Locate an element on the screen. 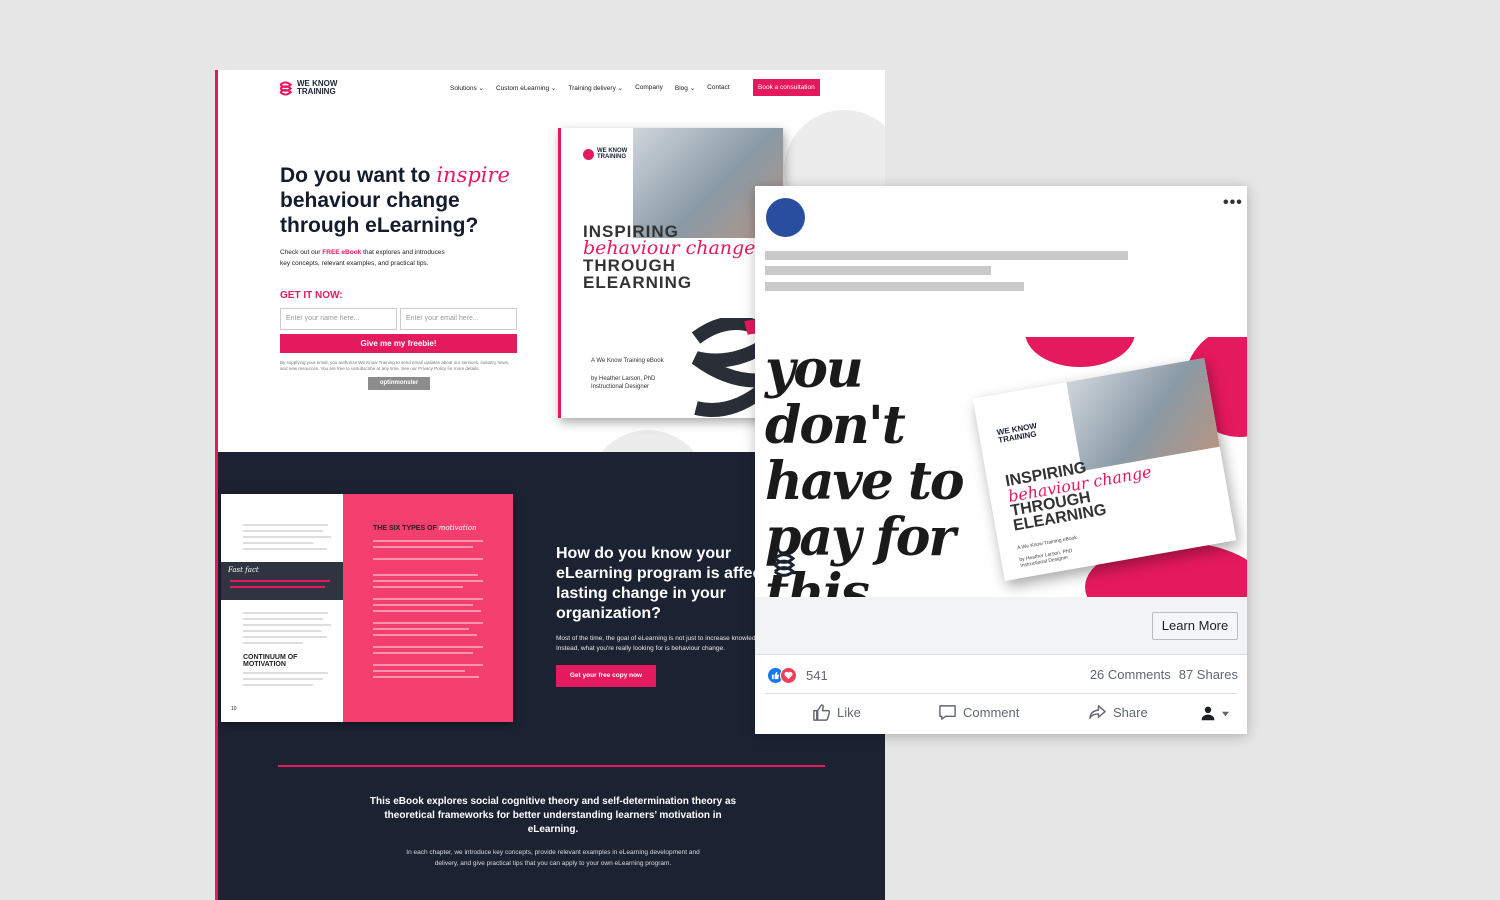  nav-contact: Contact is located at coordinates (718, 88).